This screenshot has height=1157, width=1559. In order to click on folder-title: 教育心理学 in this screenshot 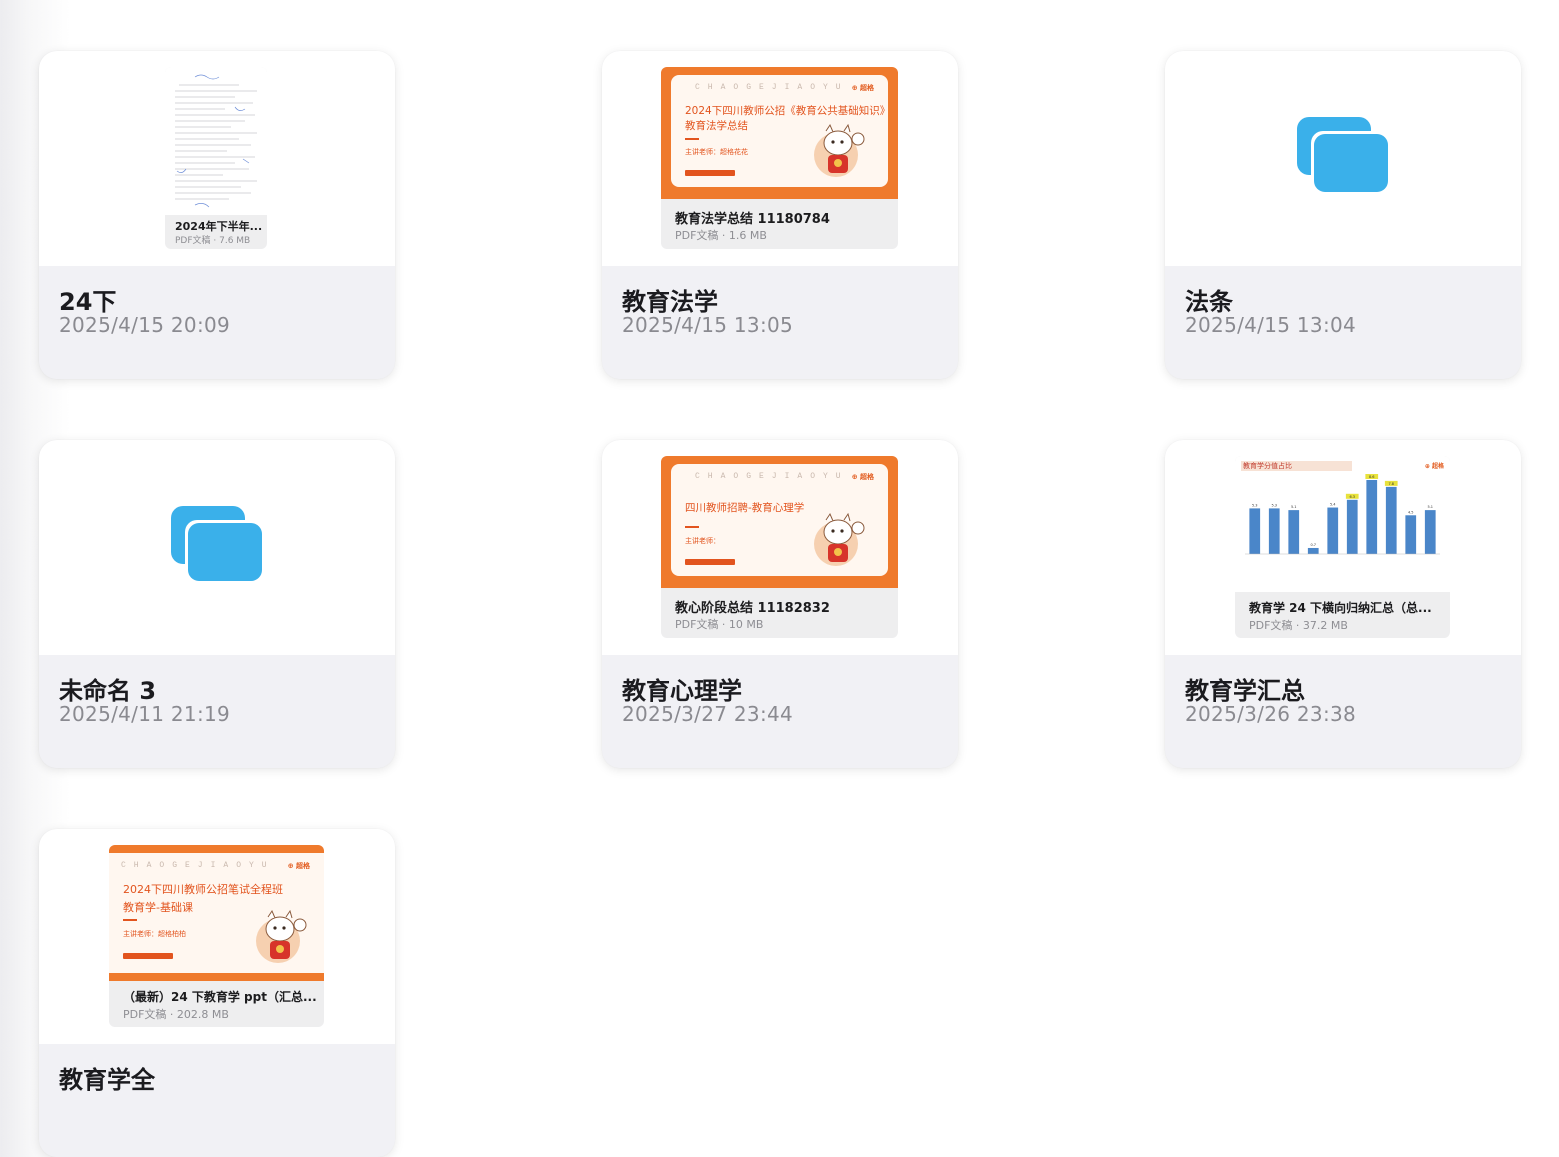, I will do `click(682, 691)`.